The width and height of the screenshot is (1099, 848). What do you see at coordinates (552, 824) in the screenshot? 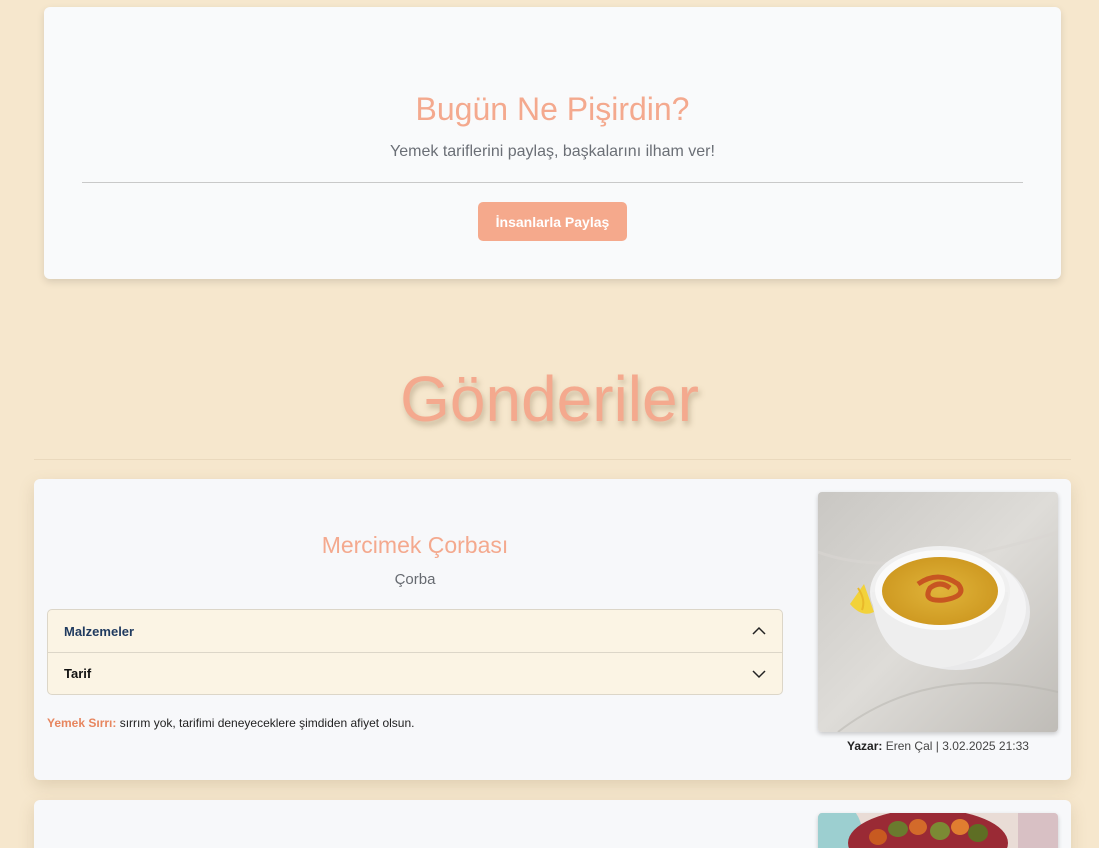
I see `post-card` at bounding box center [552, 824].